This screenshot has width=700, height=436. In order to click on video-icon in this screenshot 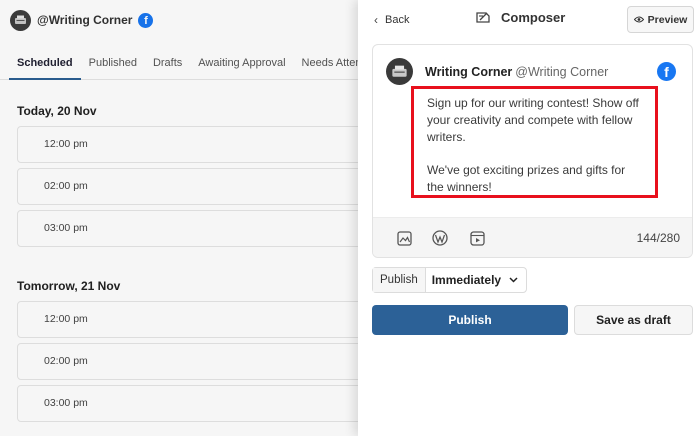, I will do `click(477, 238)`.